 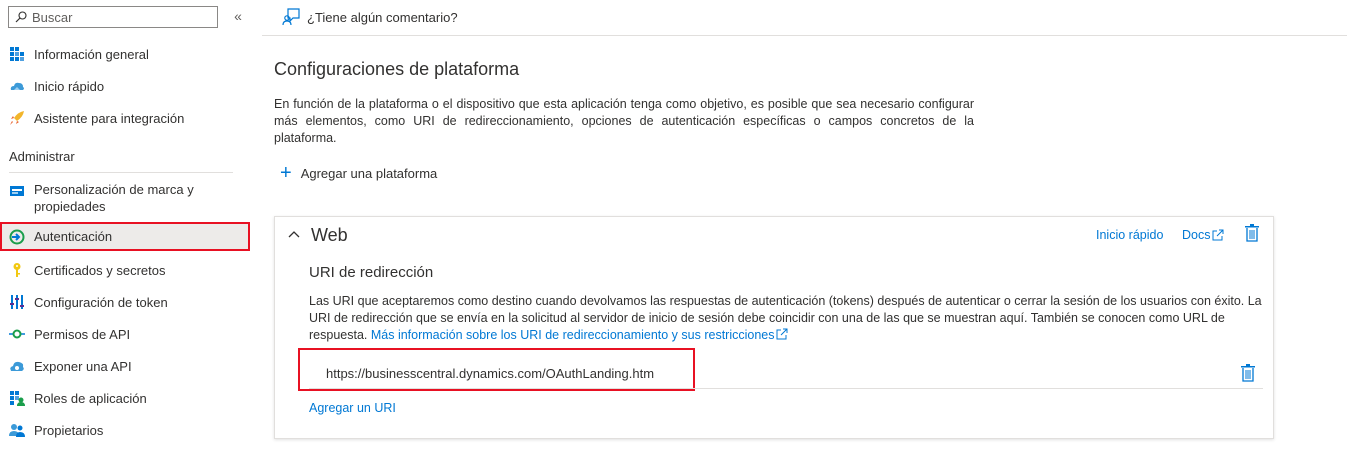 What do you see at coordinates (21, 17) in the screenshot?
I see `search-icon` at bounding box center [21, 17].